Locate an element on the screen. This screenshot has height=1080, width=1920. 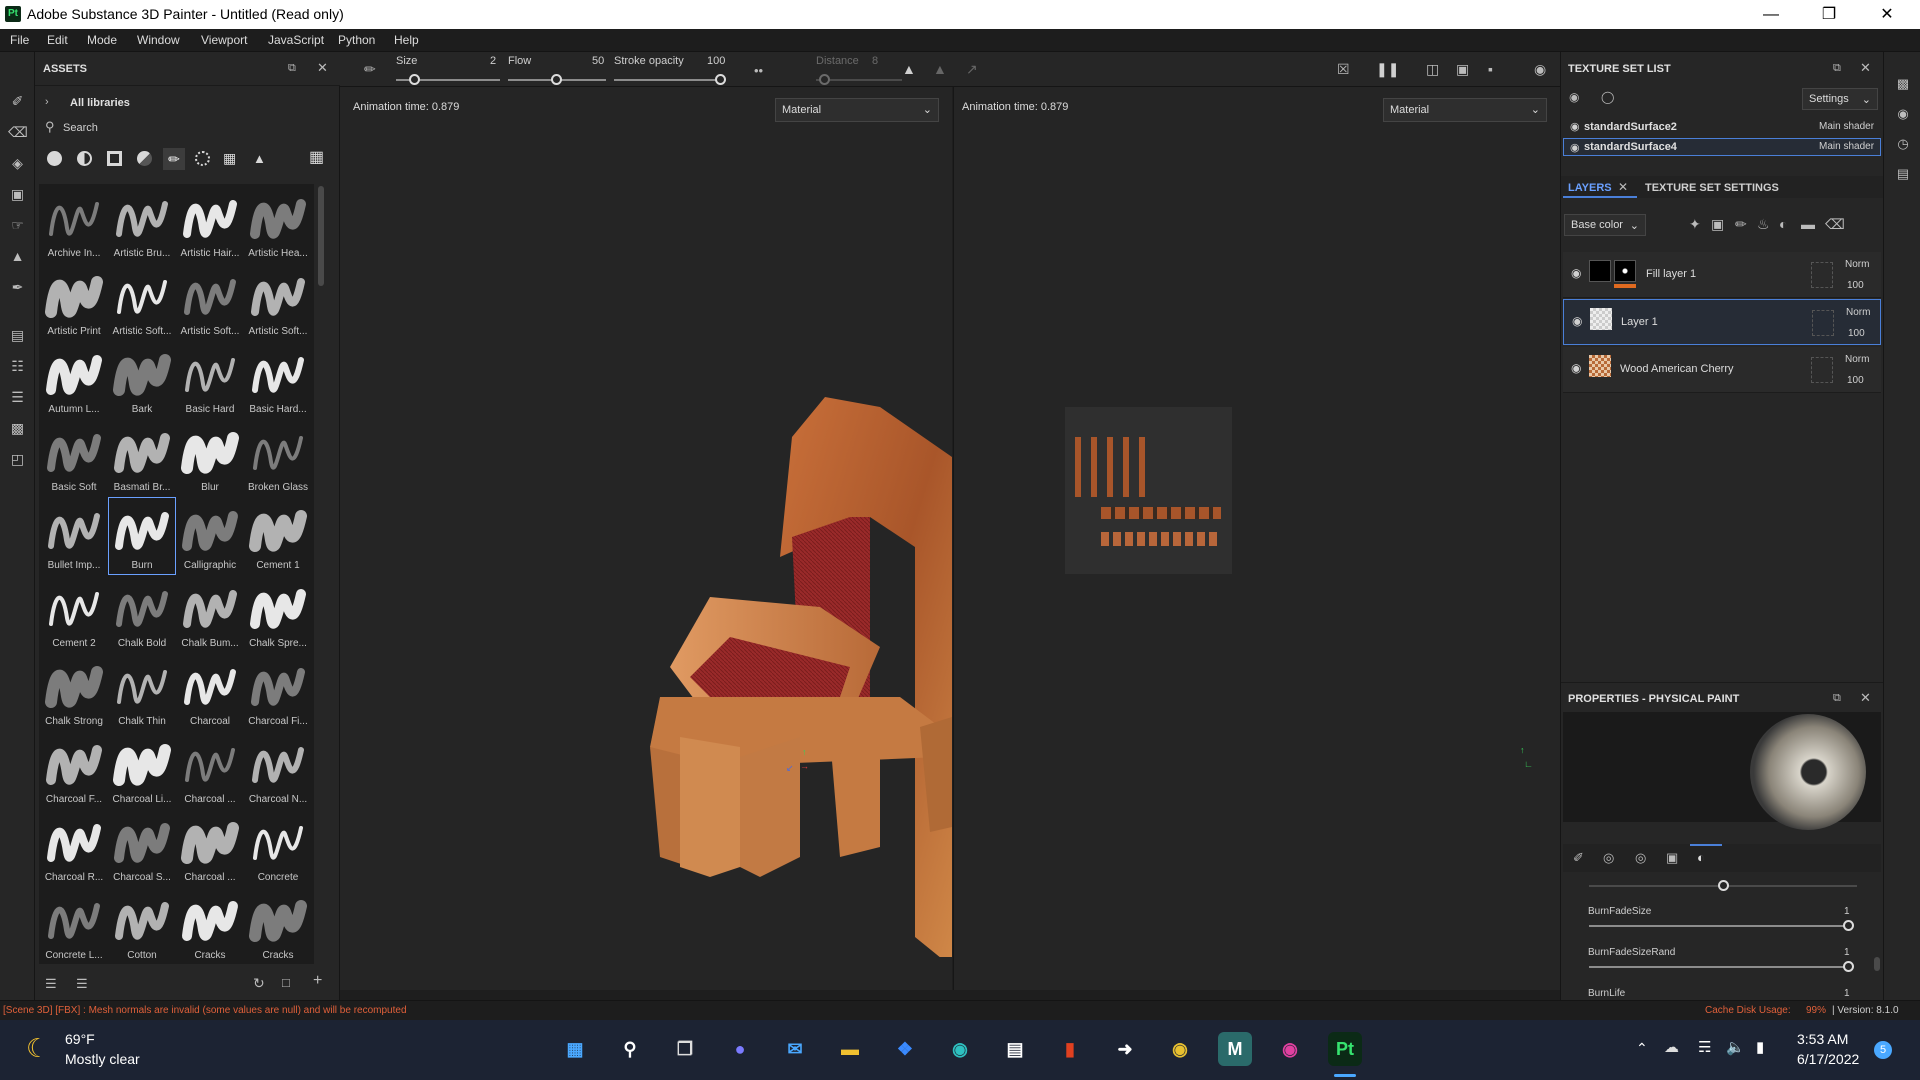
chevron-right-icon: › is located at coordinates (47, 102).